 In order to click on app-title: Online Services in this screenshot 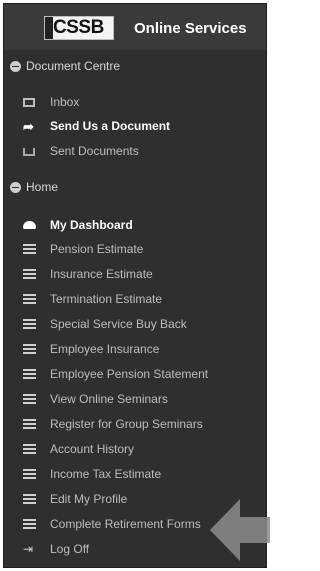, I will do `click(190, 28)`.